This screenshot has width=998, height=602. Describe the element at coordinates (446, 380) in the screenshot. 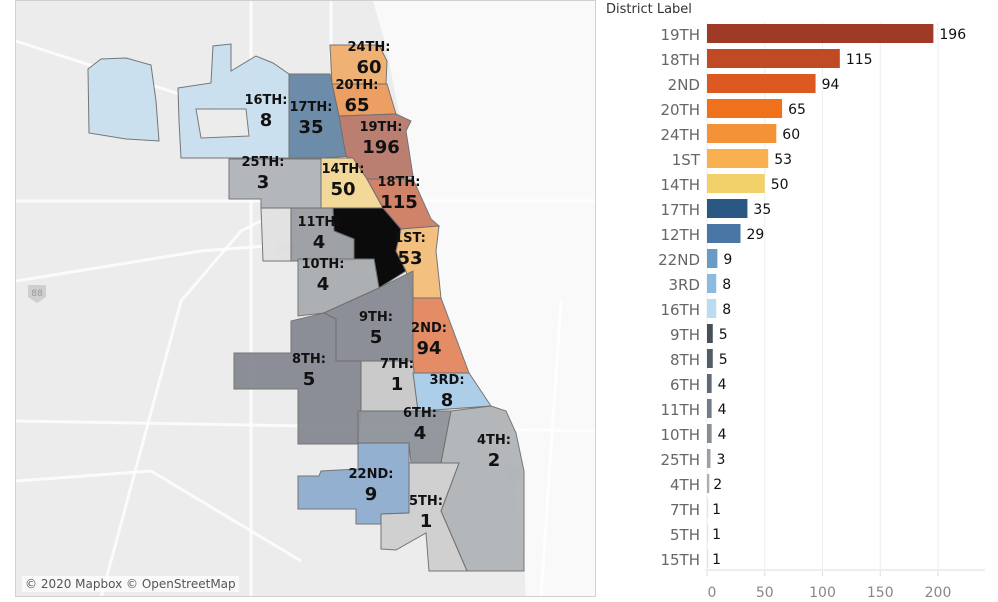

I see `district-name: 3RD:` at that location.